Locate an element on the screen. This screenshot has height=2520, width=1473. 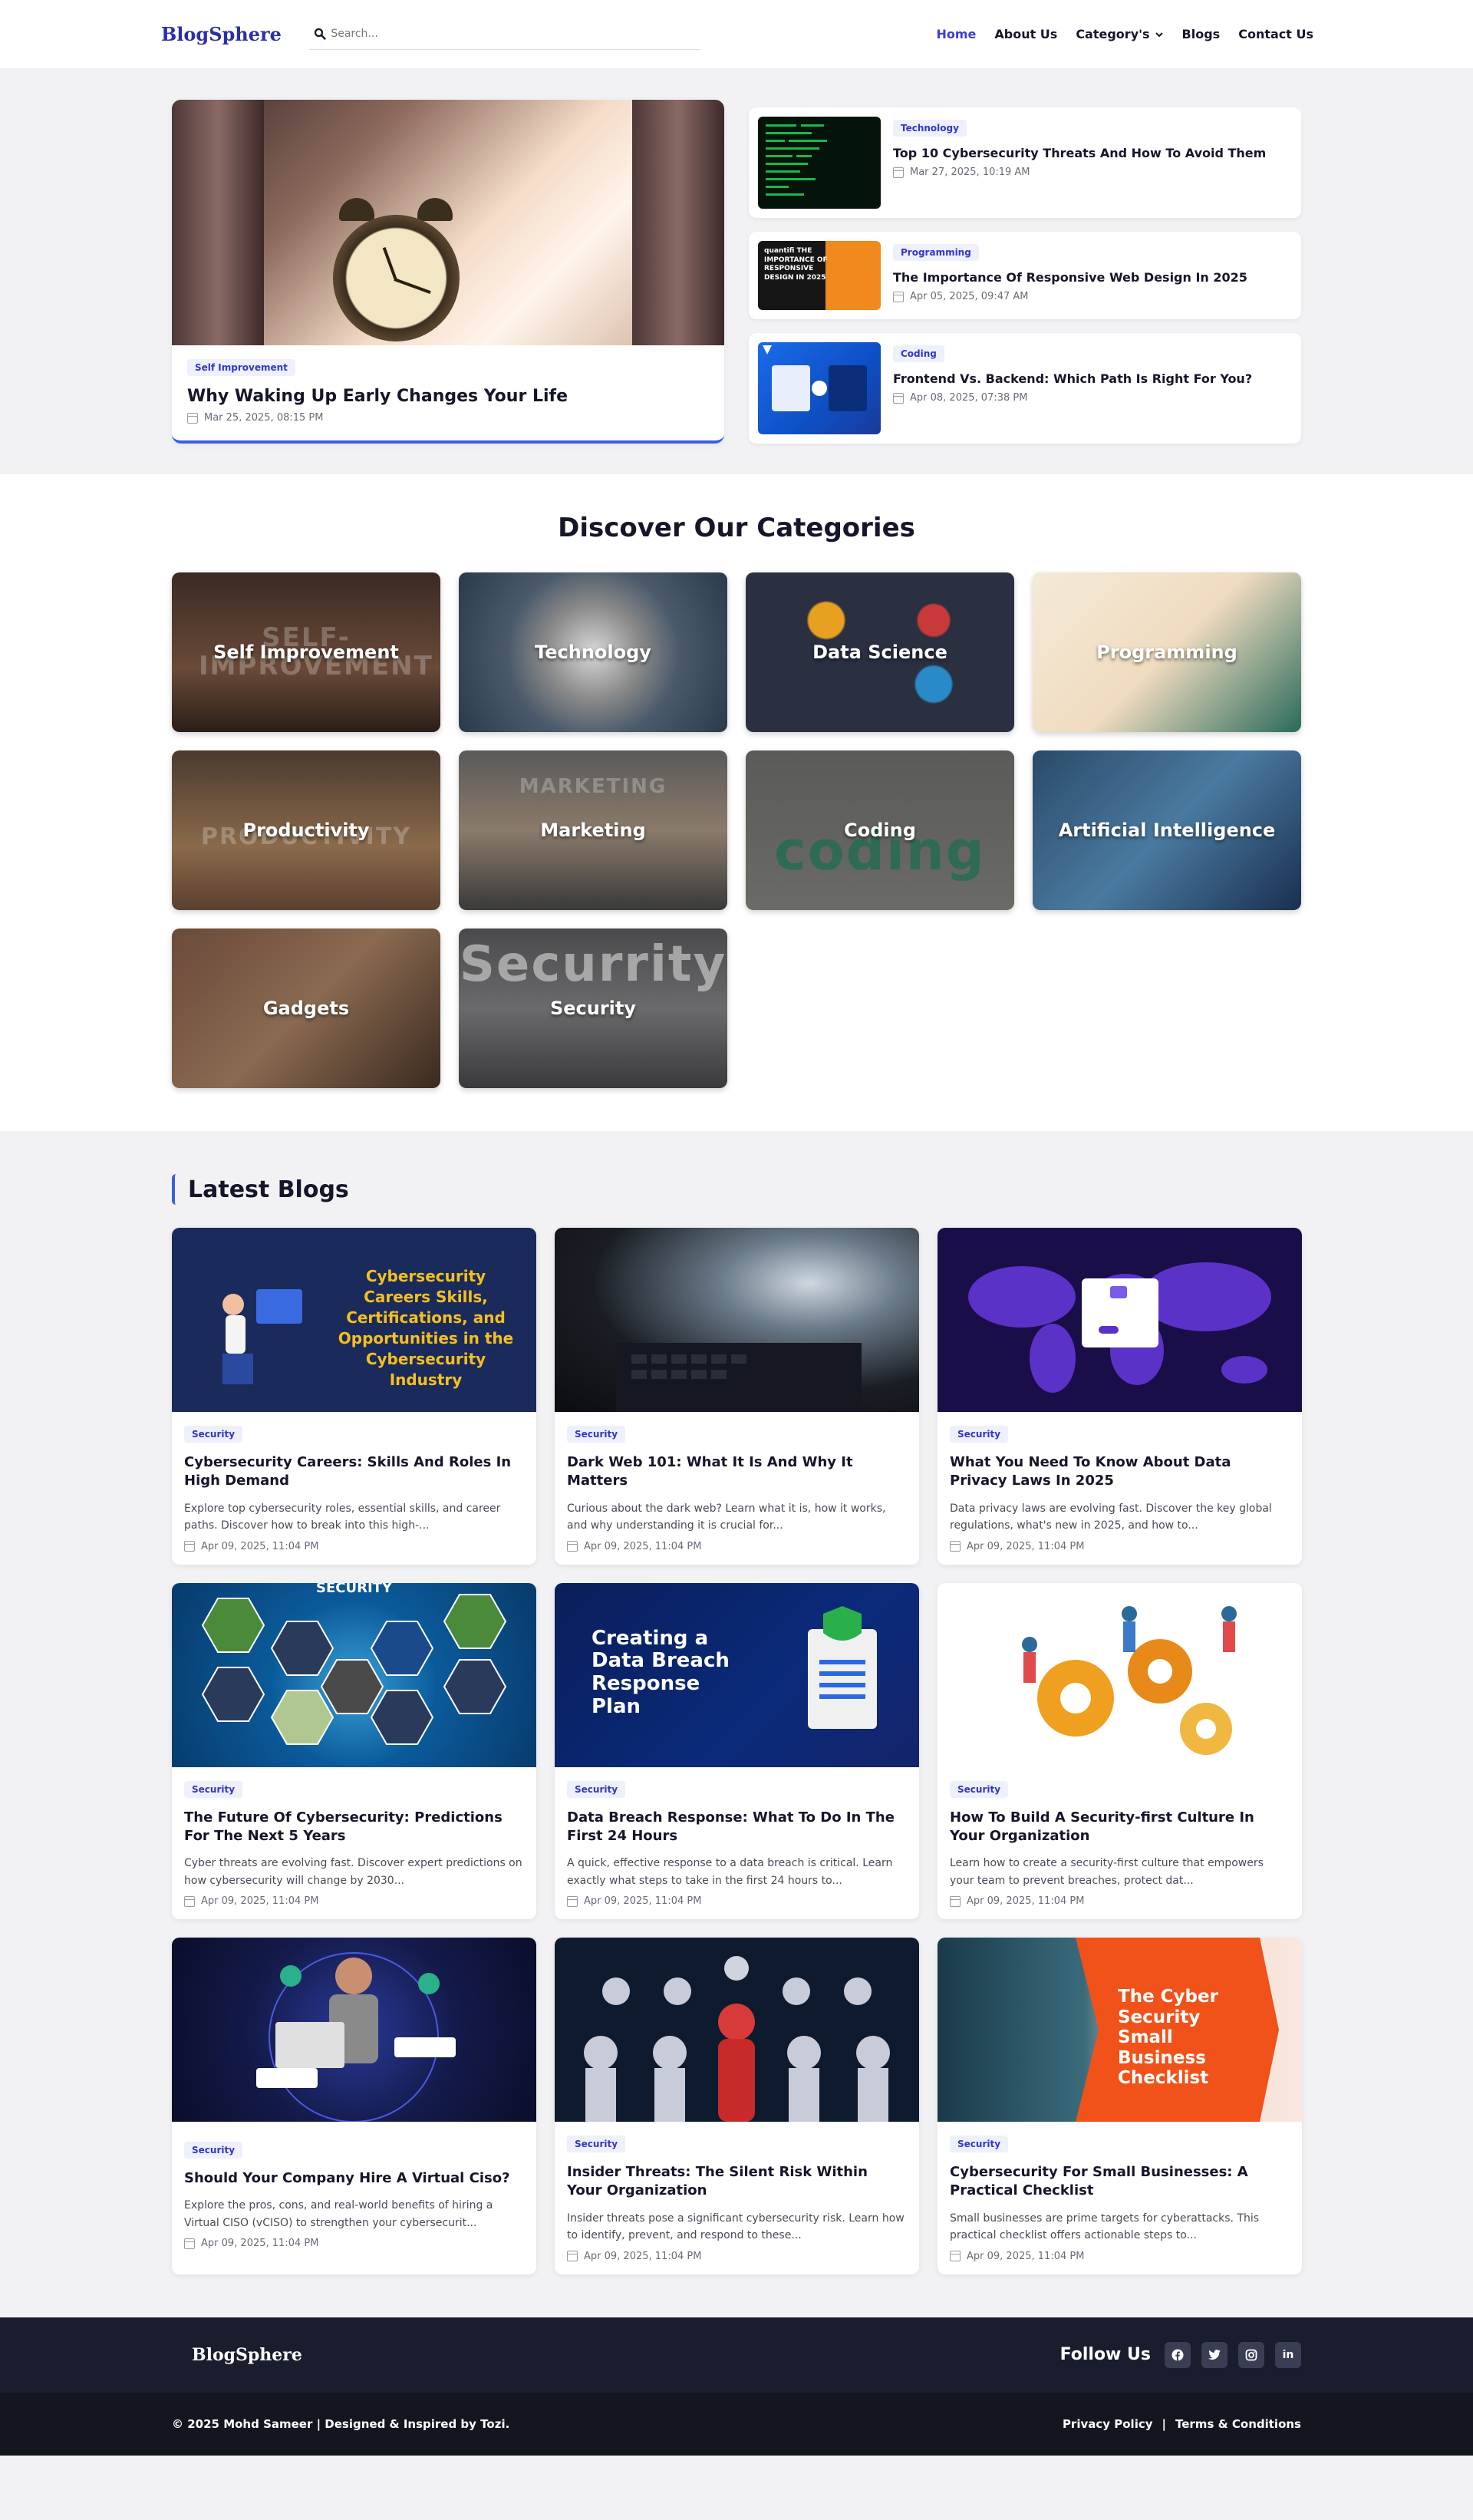
terms-link: Terms & Conditions is located at coordinates (1238, 2424).